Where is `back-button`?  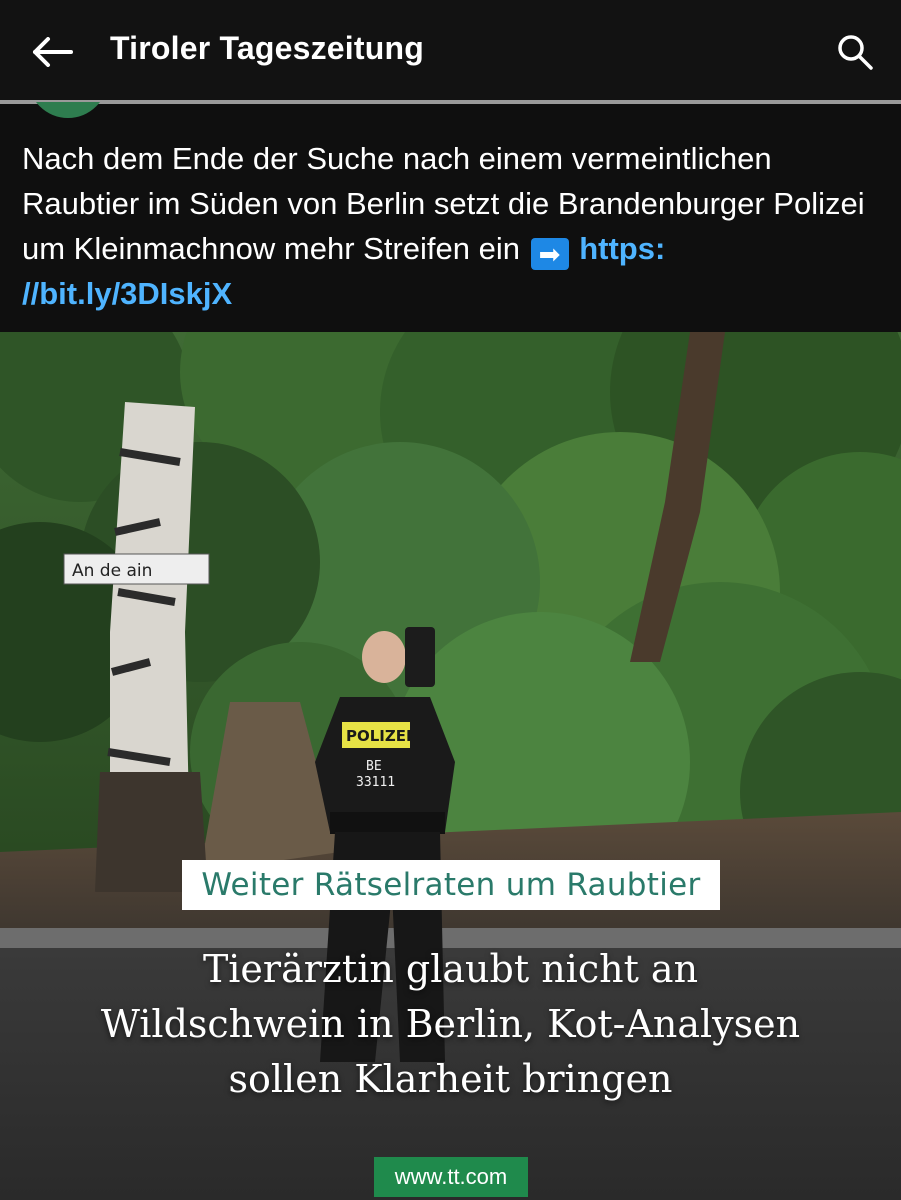 back-button is located at coordinates (52, 52).